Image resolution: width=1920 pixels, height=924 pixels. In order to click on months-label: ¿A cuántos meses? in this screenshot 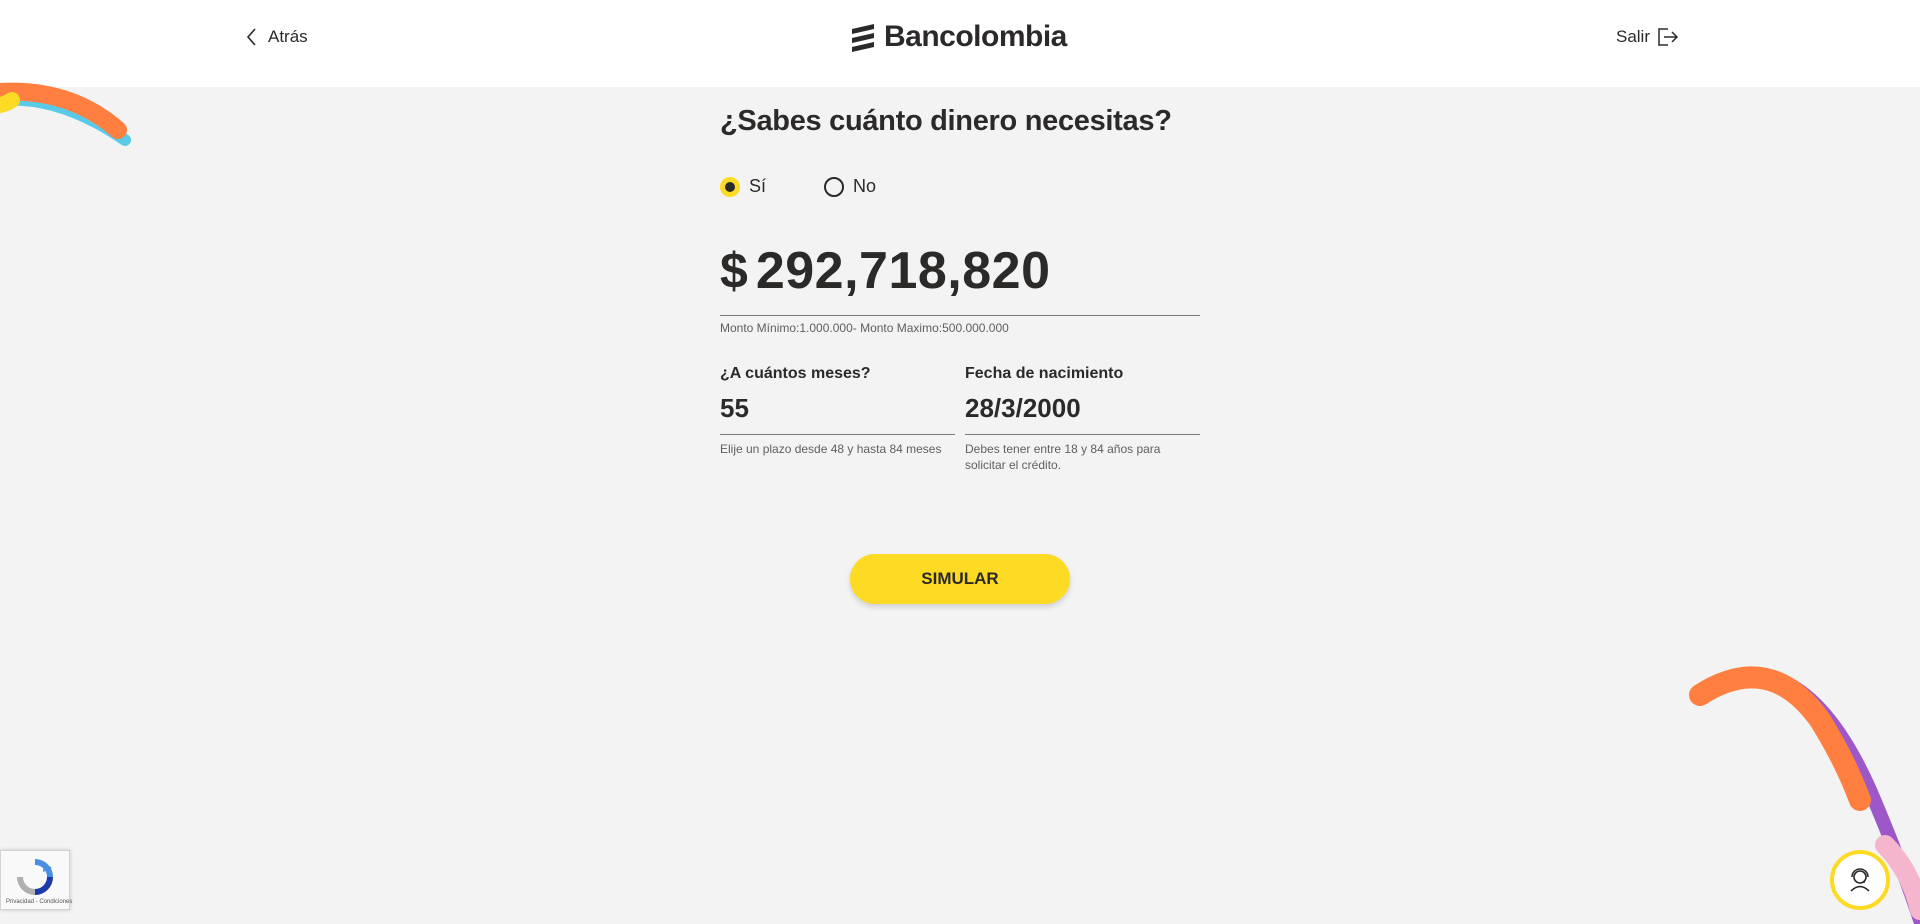, I will do `click(795, 373)`.